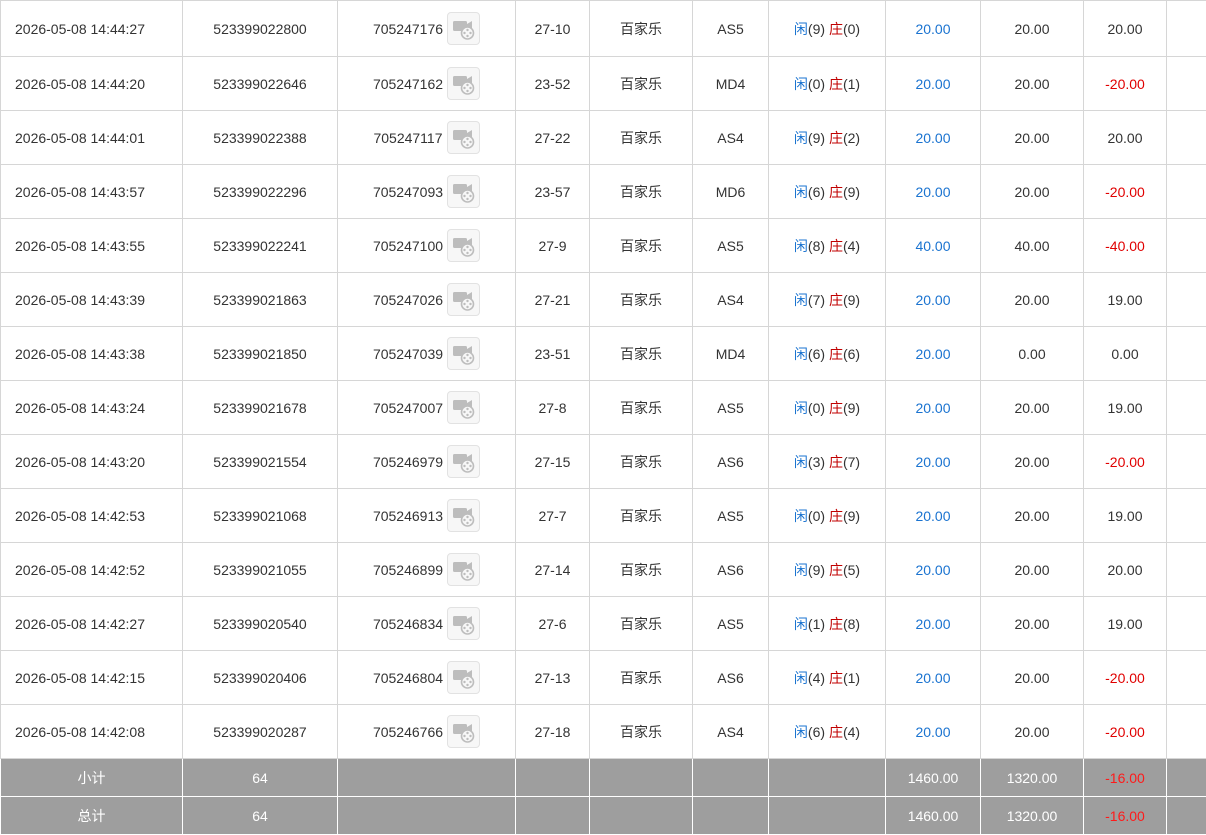 The width and height of the screenshot is (1206, 835). Describe the element at coordinates (552, 461) in the screenshot. I see `round-number: 27-15` at that location.